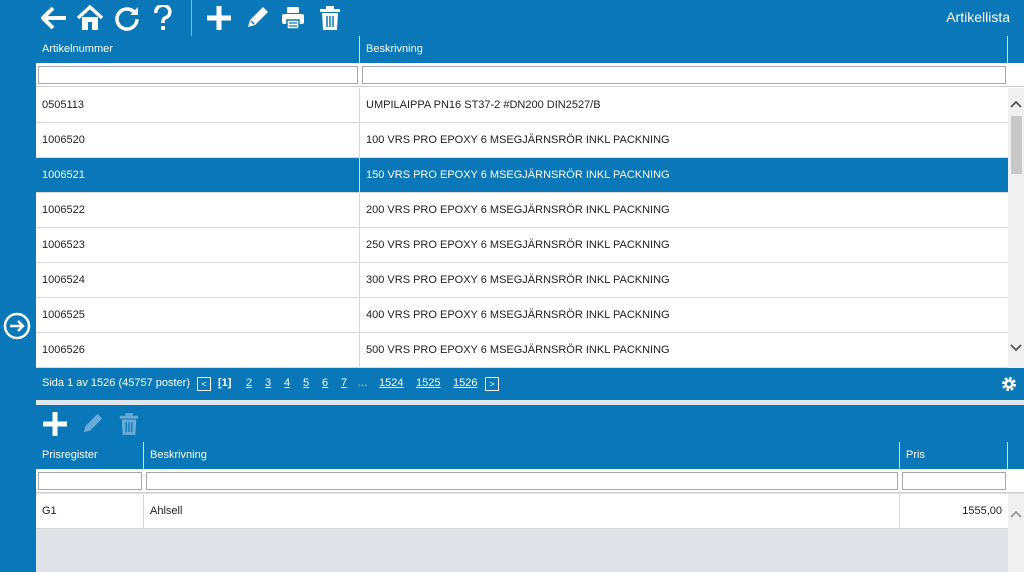  Describe the element at coordinates (198, 210) in the screenshot. I see `cell-artikelnummer: 1006522` at that location.